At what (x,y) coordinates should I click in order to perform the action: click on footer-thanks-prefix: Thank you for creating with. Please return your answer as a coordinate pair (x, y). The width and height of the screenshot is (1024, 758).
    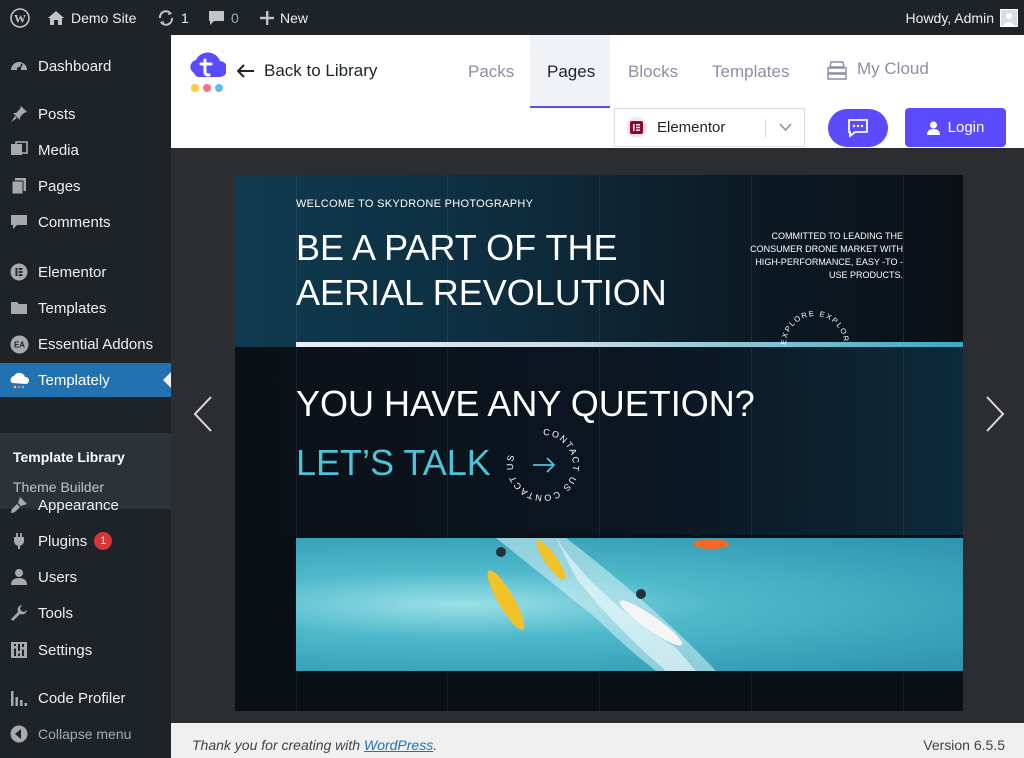
    Looking at the image, I should click on (278, 745).